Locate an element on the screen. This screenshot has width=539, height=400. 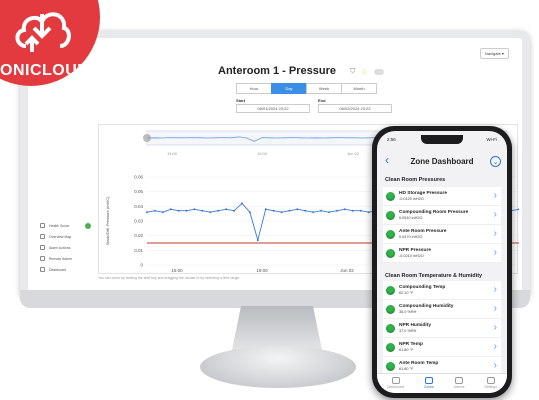
navigator-tick-label: 19:00 is located at coordinates (262, 153).